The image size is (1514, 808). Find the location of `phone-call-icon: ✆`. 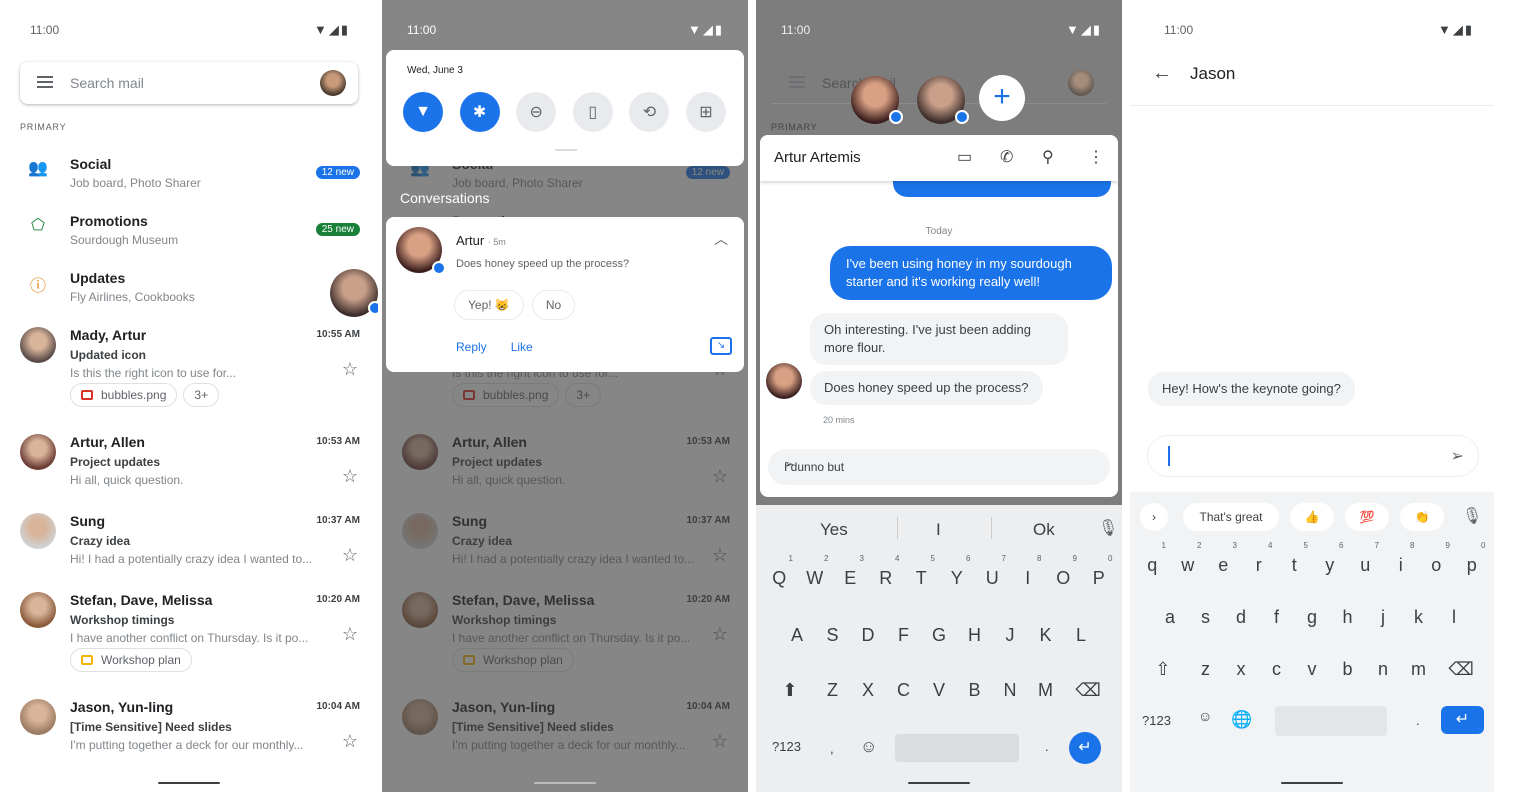

phone-call-icon: ✆ is located at coordinates (1006, 157).